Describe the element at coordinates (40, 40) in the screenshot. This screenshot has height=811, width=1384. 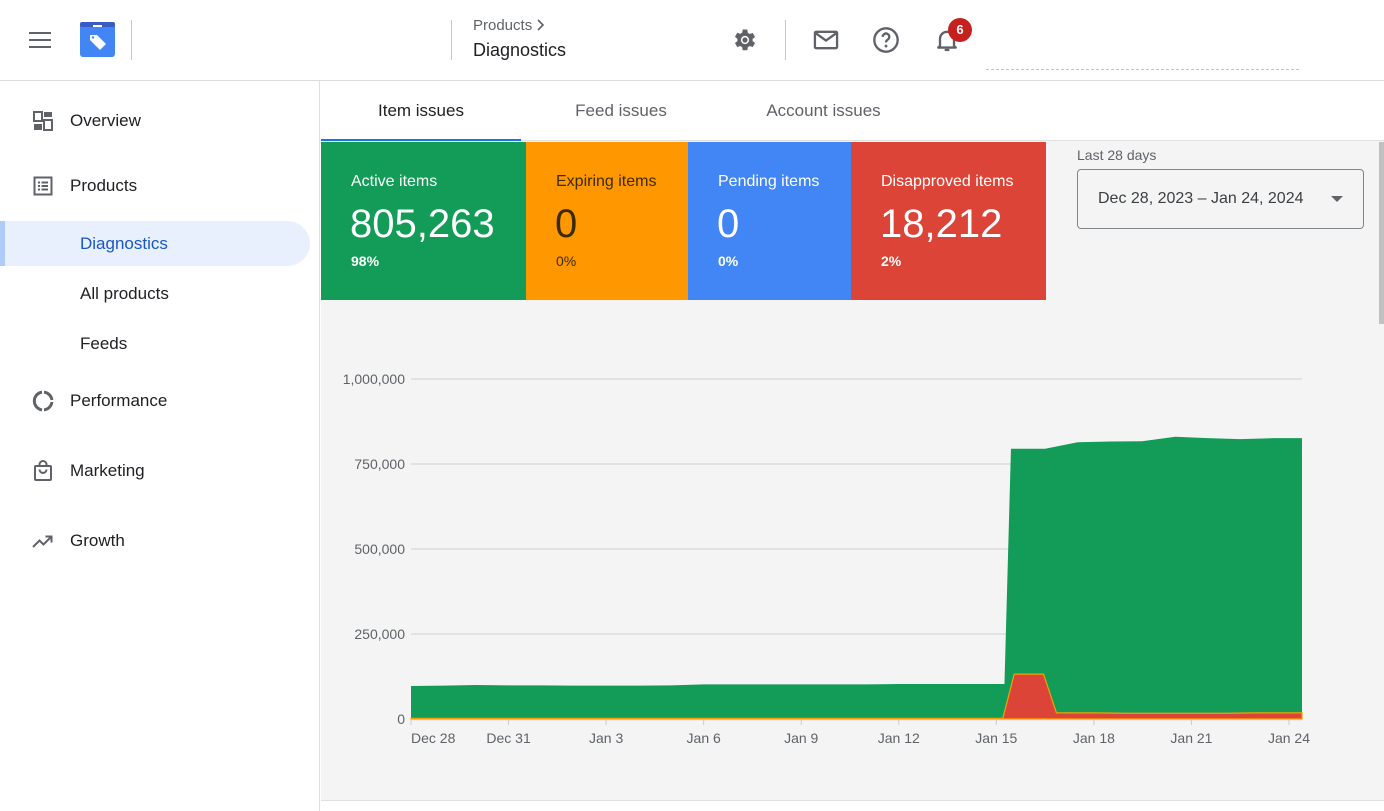
I see `hamburger-menu-icon` at that location.